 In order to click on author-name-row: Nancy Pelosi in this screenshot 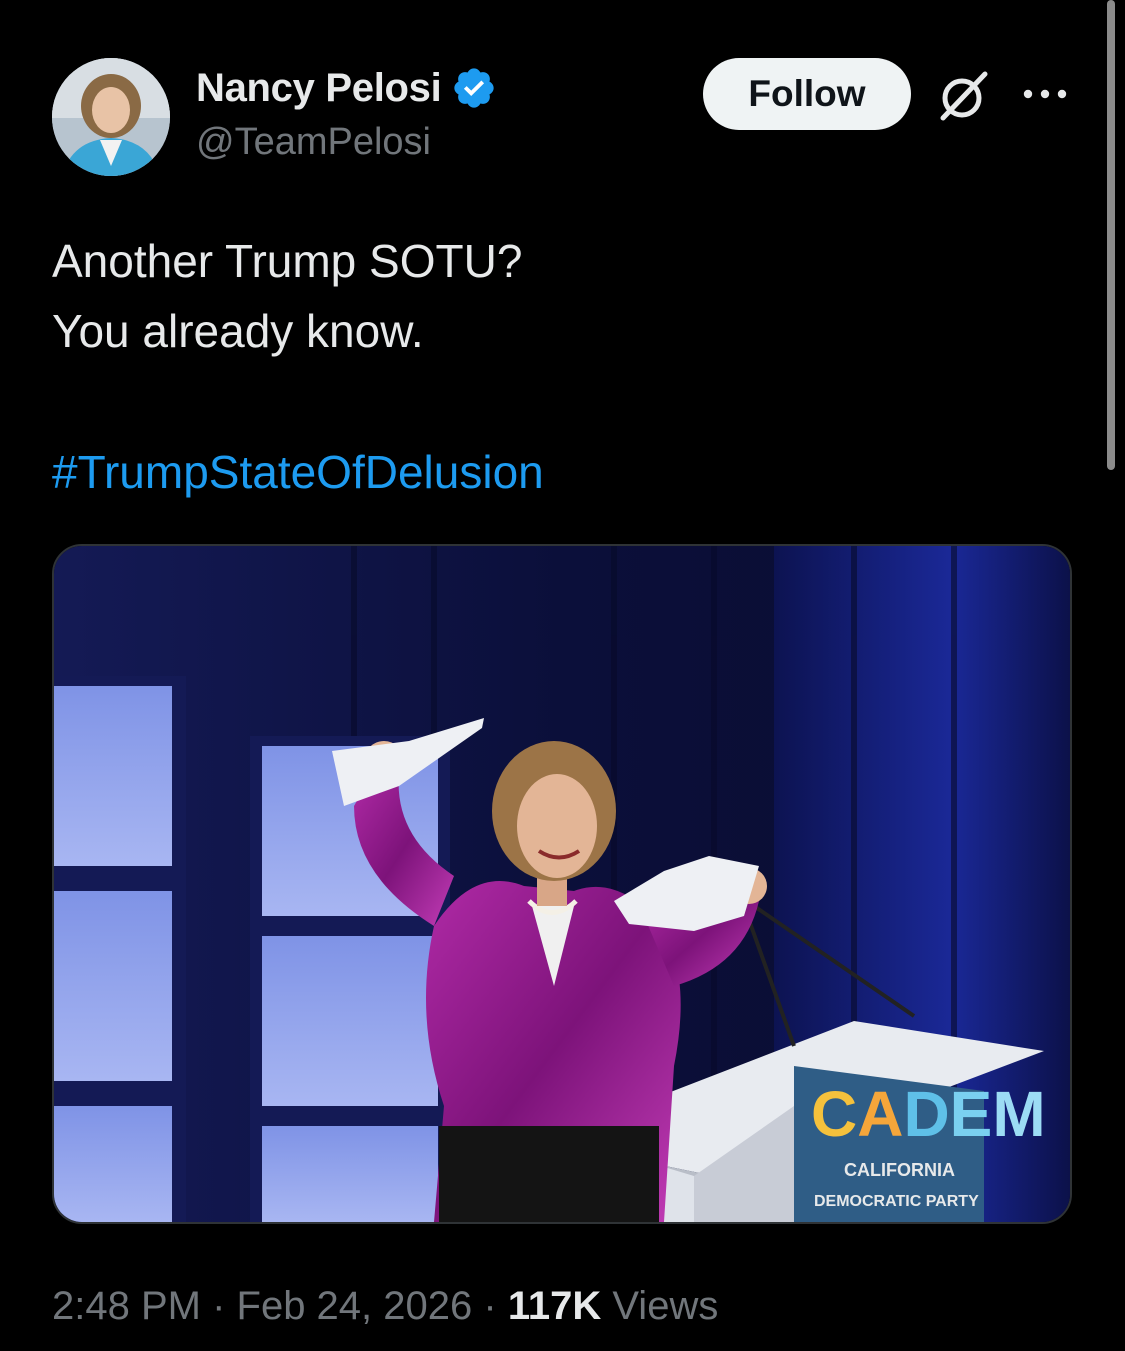, I will do `click(346, 88)`.